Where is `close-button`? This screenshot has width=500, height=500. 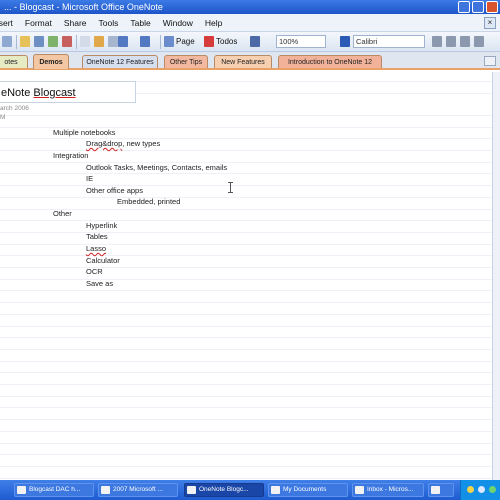 close-button is located at coordinates (492, 7).